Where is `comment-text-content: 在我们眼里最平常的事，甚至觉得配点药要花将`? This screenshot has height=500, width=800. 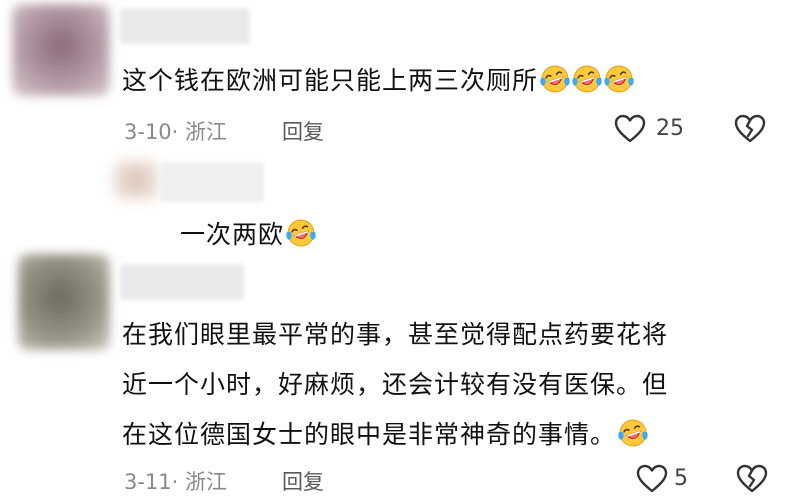 comment-text-content: 在我们眼里最平常的事，甚至觉得配点药要花将 is located at coordinates (395, 334).